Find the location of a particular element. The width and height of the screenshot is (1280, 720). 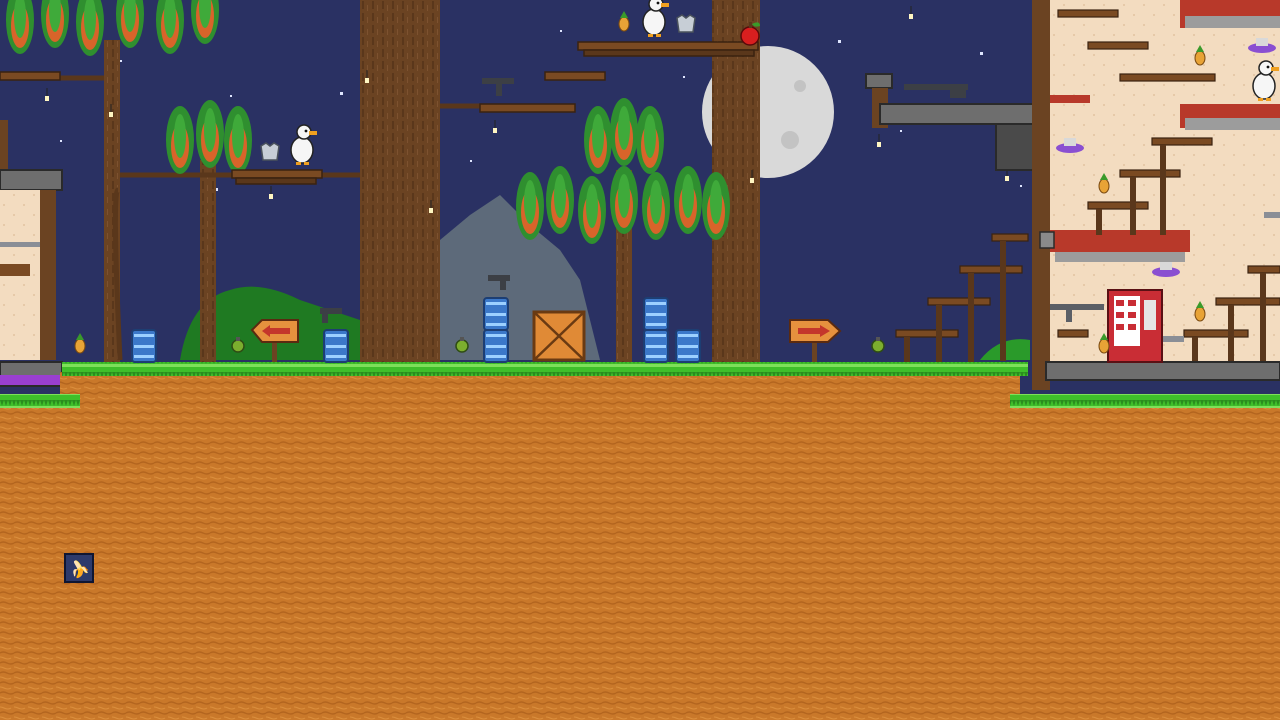

banana-icon: 🍌 is located at coordinates (79, 568).